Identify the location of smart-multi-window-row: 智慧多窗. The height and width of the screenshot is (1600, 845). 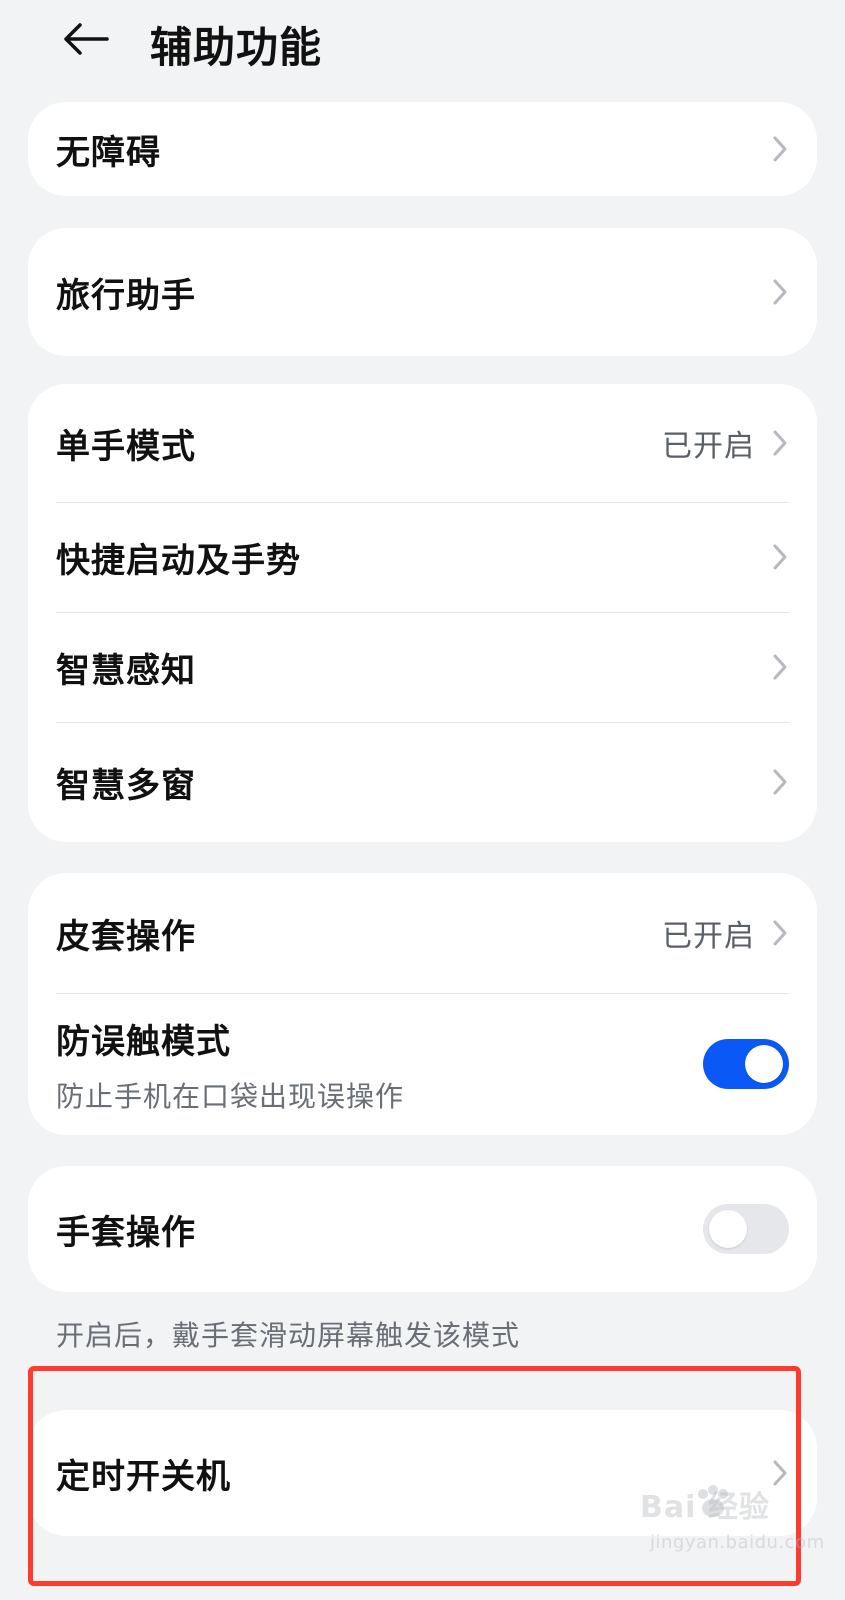
(422, 782).